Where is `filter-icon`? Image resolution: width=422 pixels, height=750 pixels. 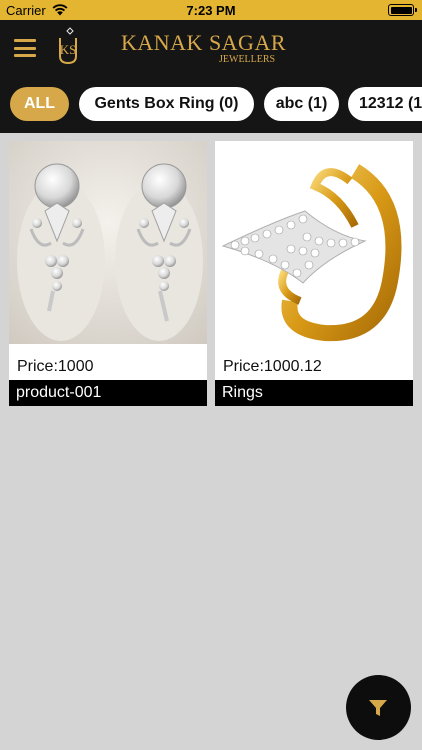
filter-icon is located at coordinates (378, 708).